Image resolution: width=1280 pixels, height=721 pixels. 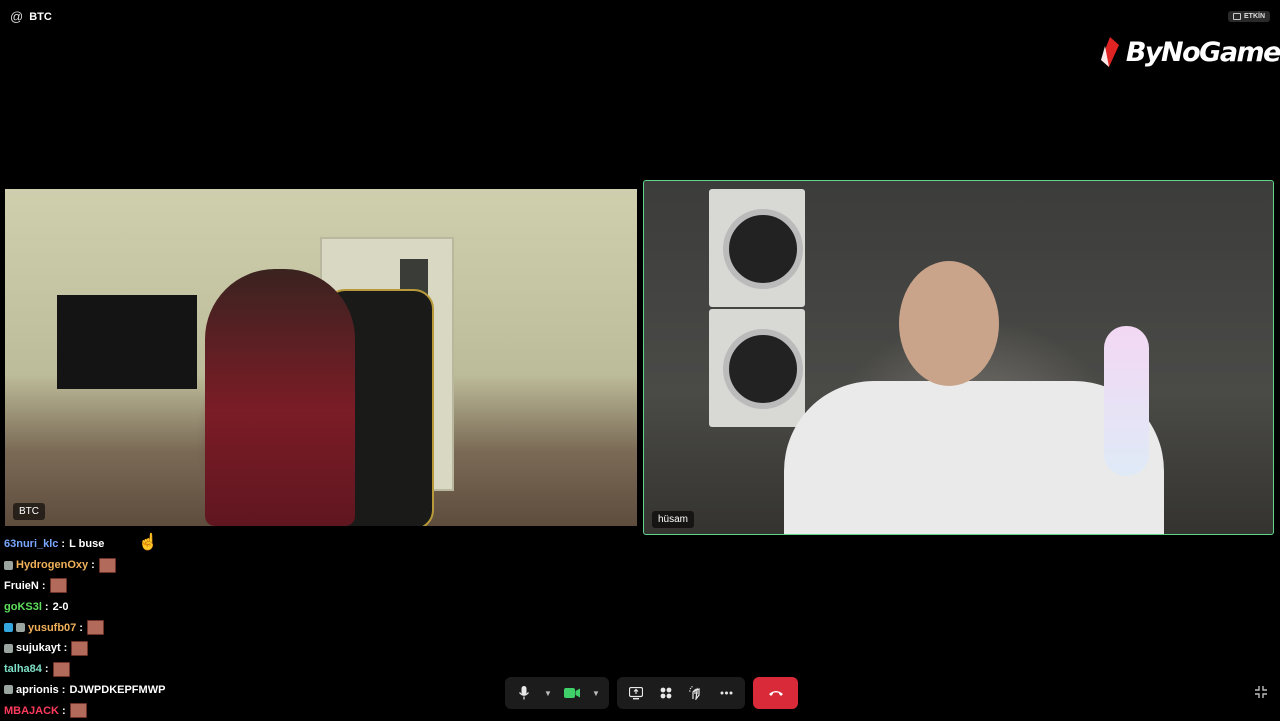 I want to click on microphone-icon, so click(x=524, y=693).